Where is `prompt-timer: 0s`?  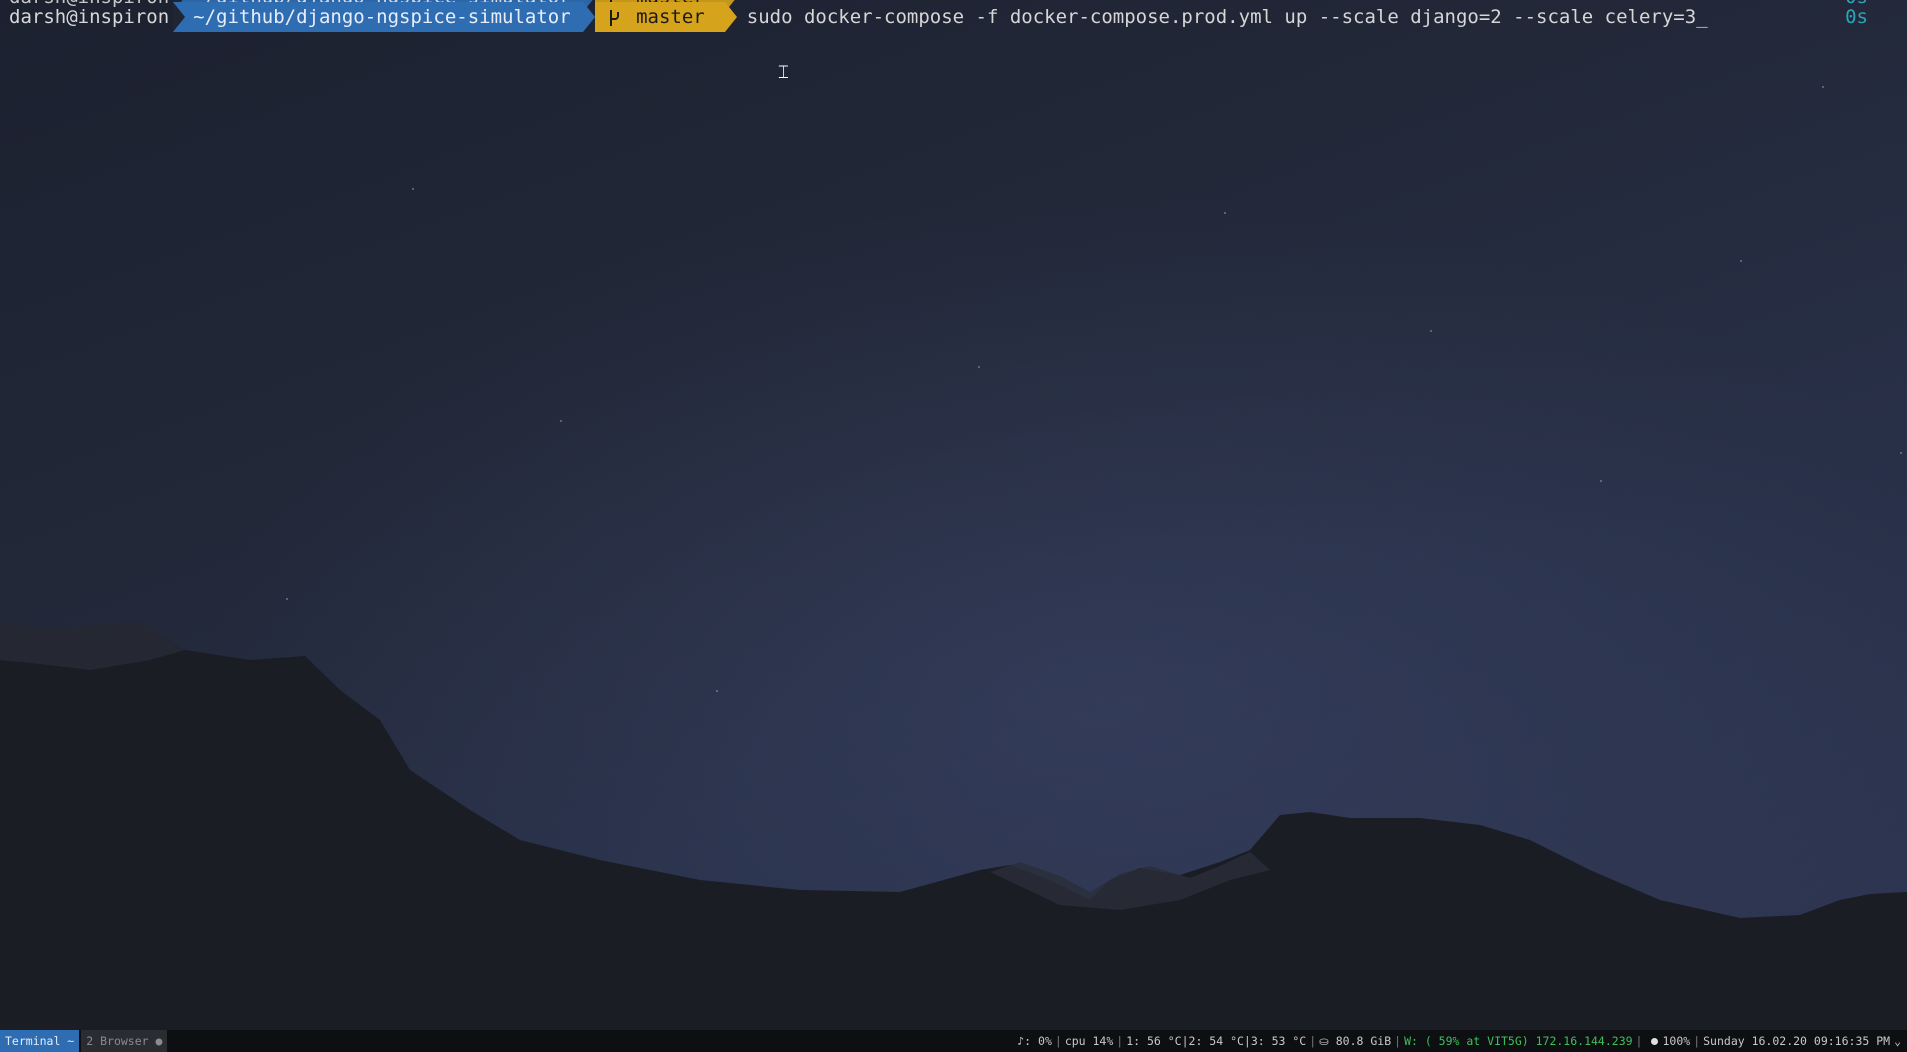
prompt-timer: 0s is located at coordinates (1856, 17).